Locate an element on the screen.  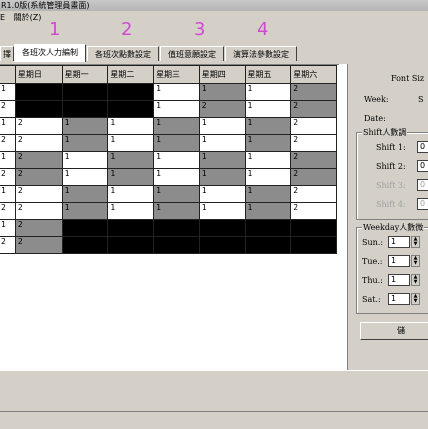
menu-item-about: 關於(Z) is located at coordinates (28, 17).